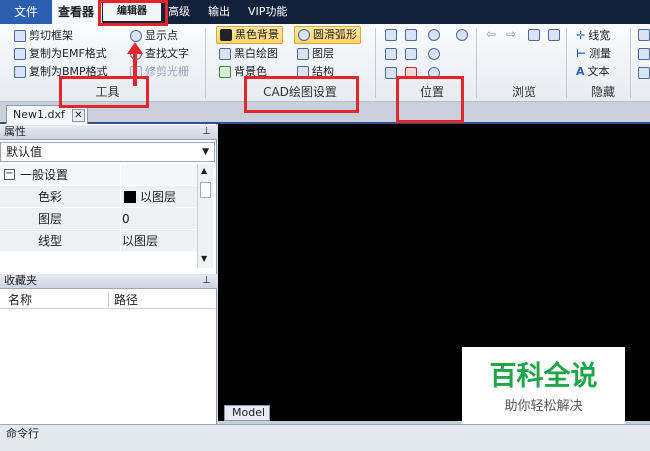 The image size is (650, 451). What do you see at coordinates (267, 12) in the screenshot?
I see `tab-vip: VIP功能` at bounding box center [267, 12].